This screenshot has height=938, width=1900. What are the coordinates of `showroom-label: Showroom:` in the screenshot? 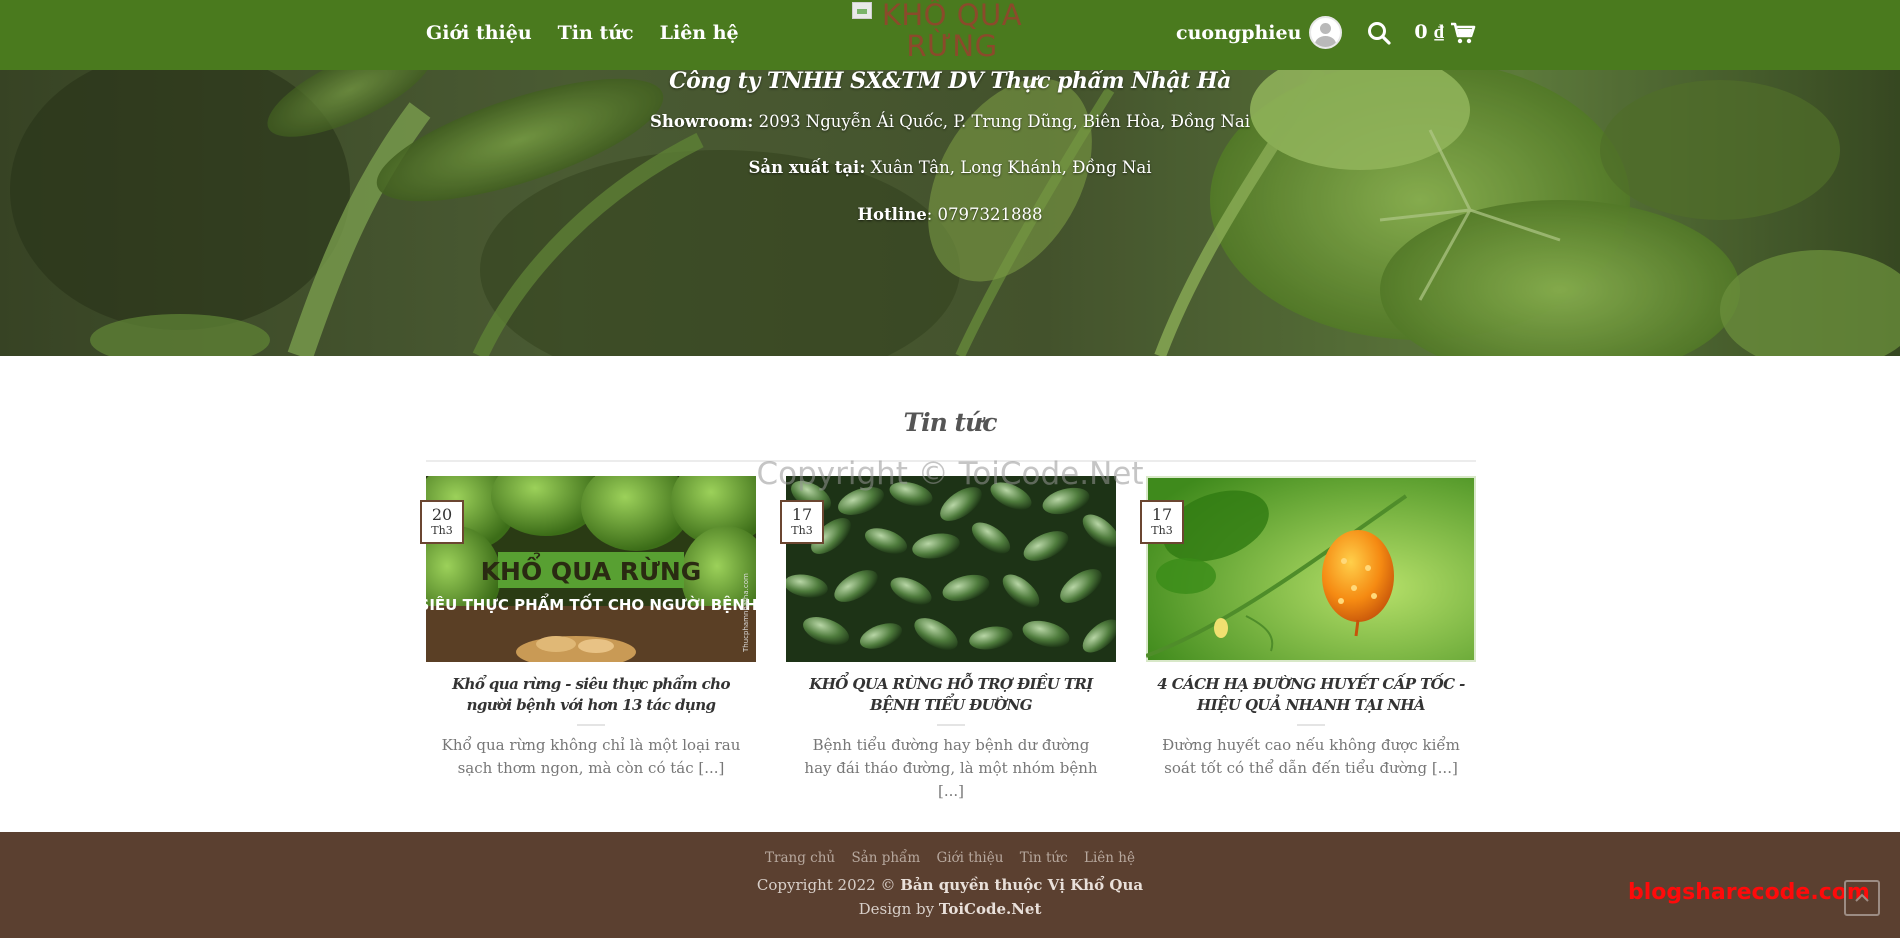 It's located at (701, 121).